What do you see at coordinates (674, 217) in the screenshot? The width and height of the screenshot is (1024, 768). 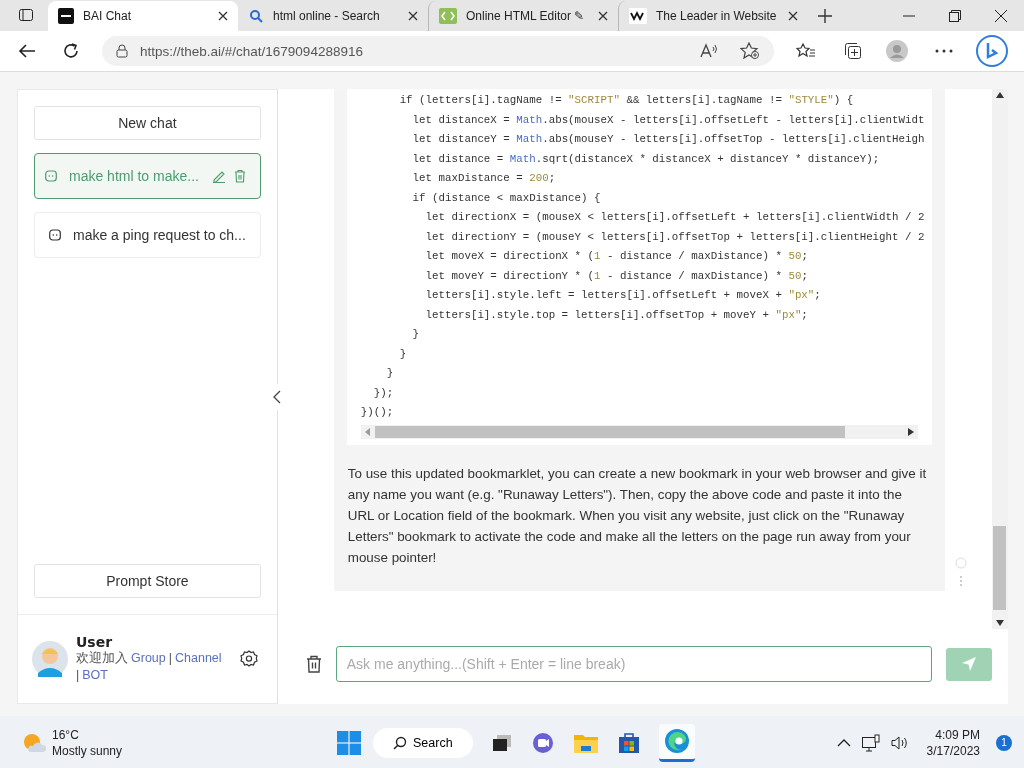 I see `code-line: let directionX = (mouseX < letters[i].offsetLeft + letters[i].clientWidth / 2` at bounding box center [674, 217].